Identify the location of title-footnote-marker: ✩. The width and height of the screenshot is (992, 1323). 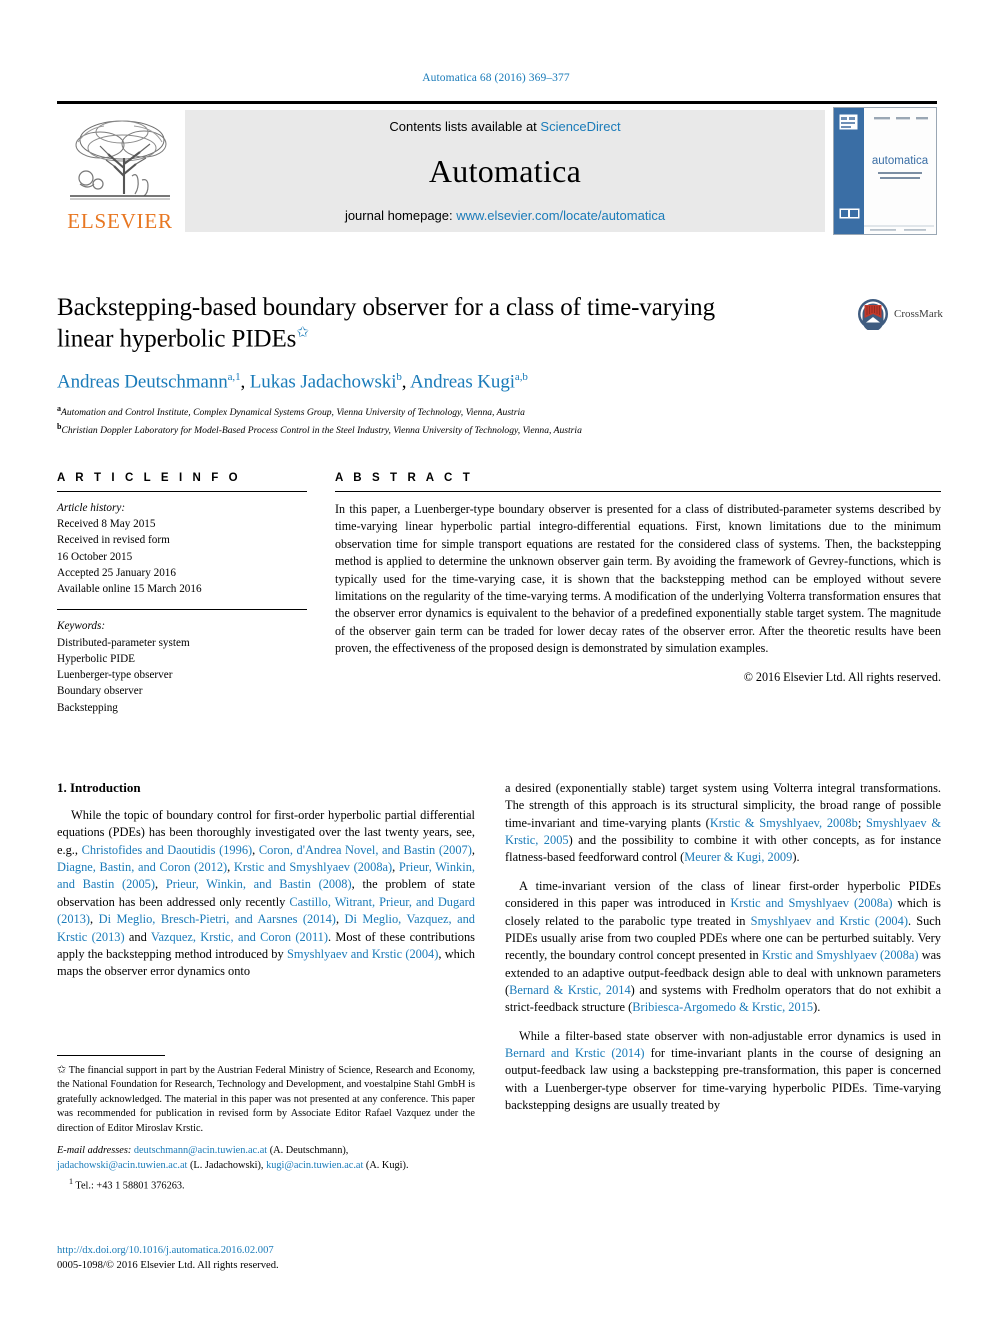
(302, 333).